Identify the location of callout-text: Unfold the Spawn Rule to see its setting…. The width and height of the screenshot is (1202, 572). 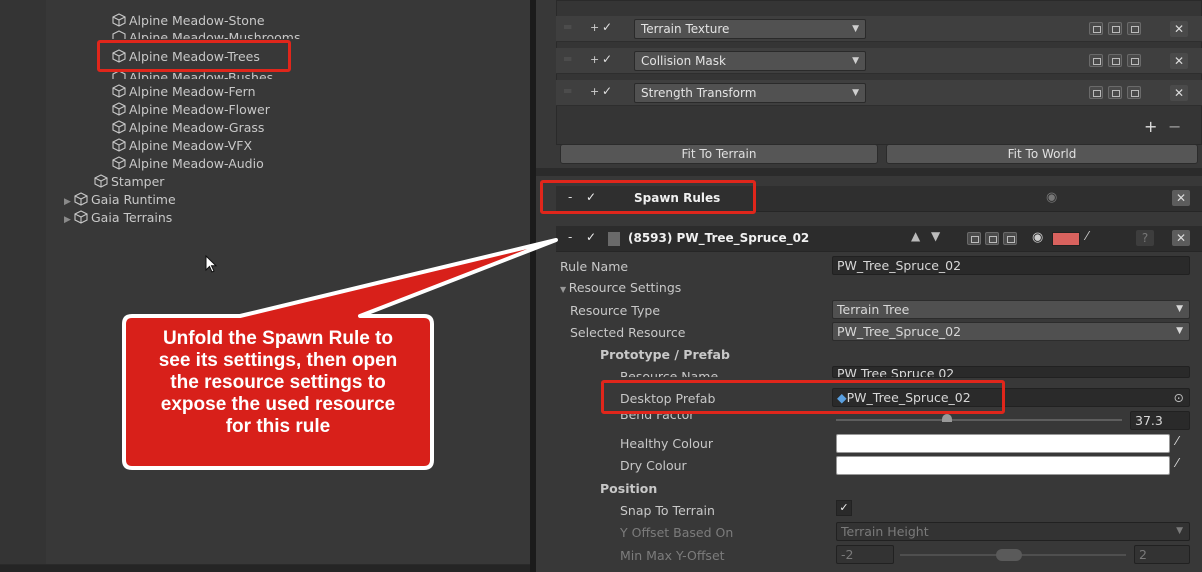
(278, 382).